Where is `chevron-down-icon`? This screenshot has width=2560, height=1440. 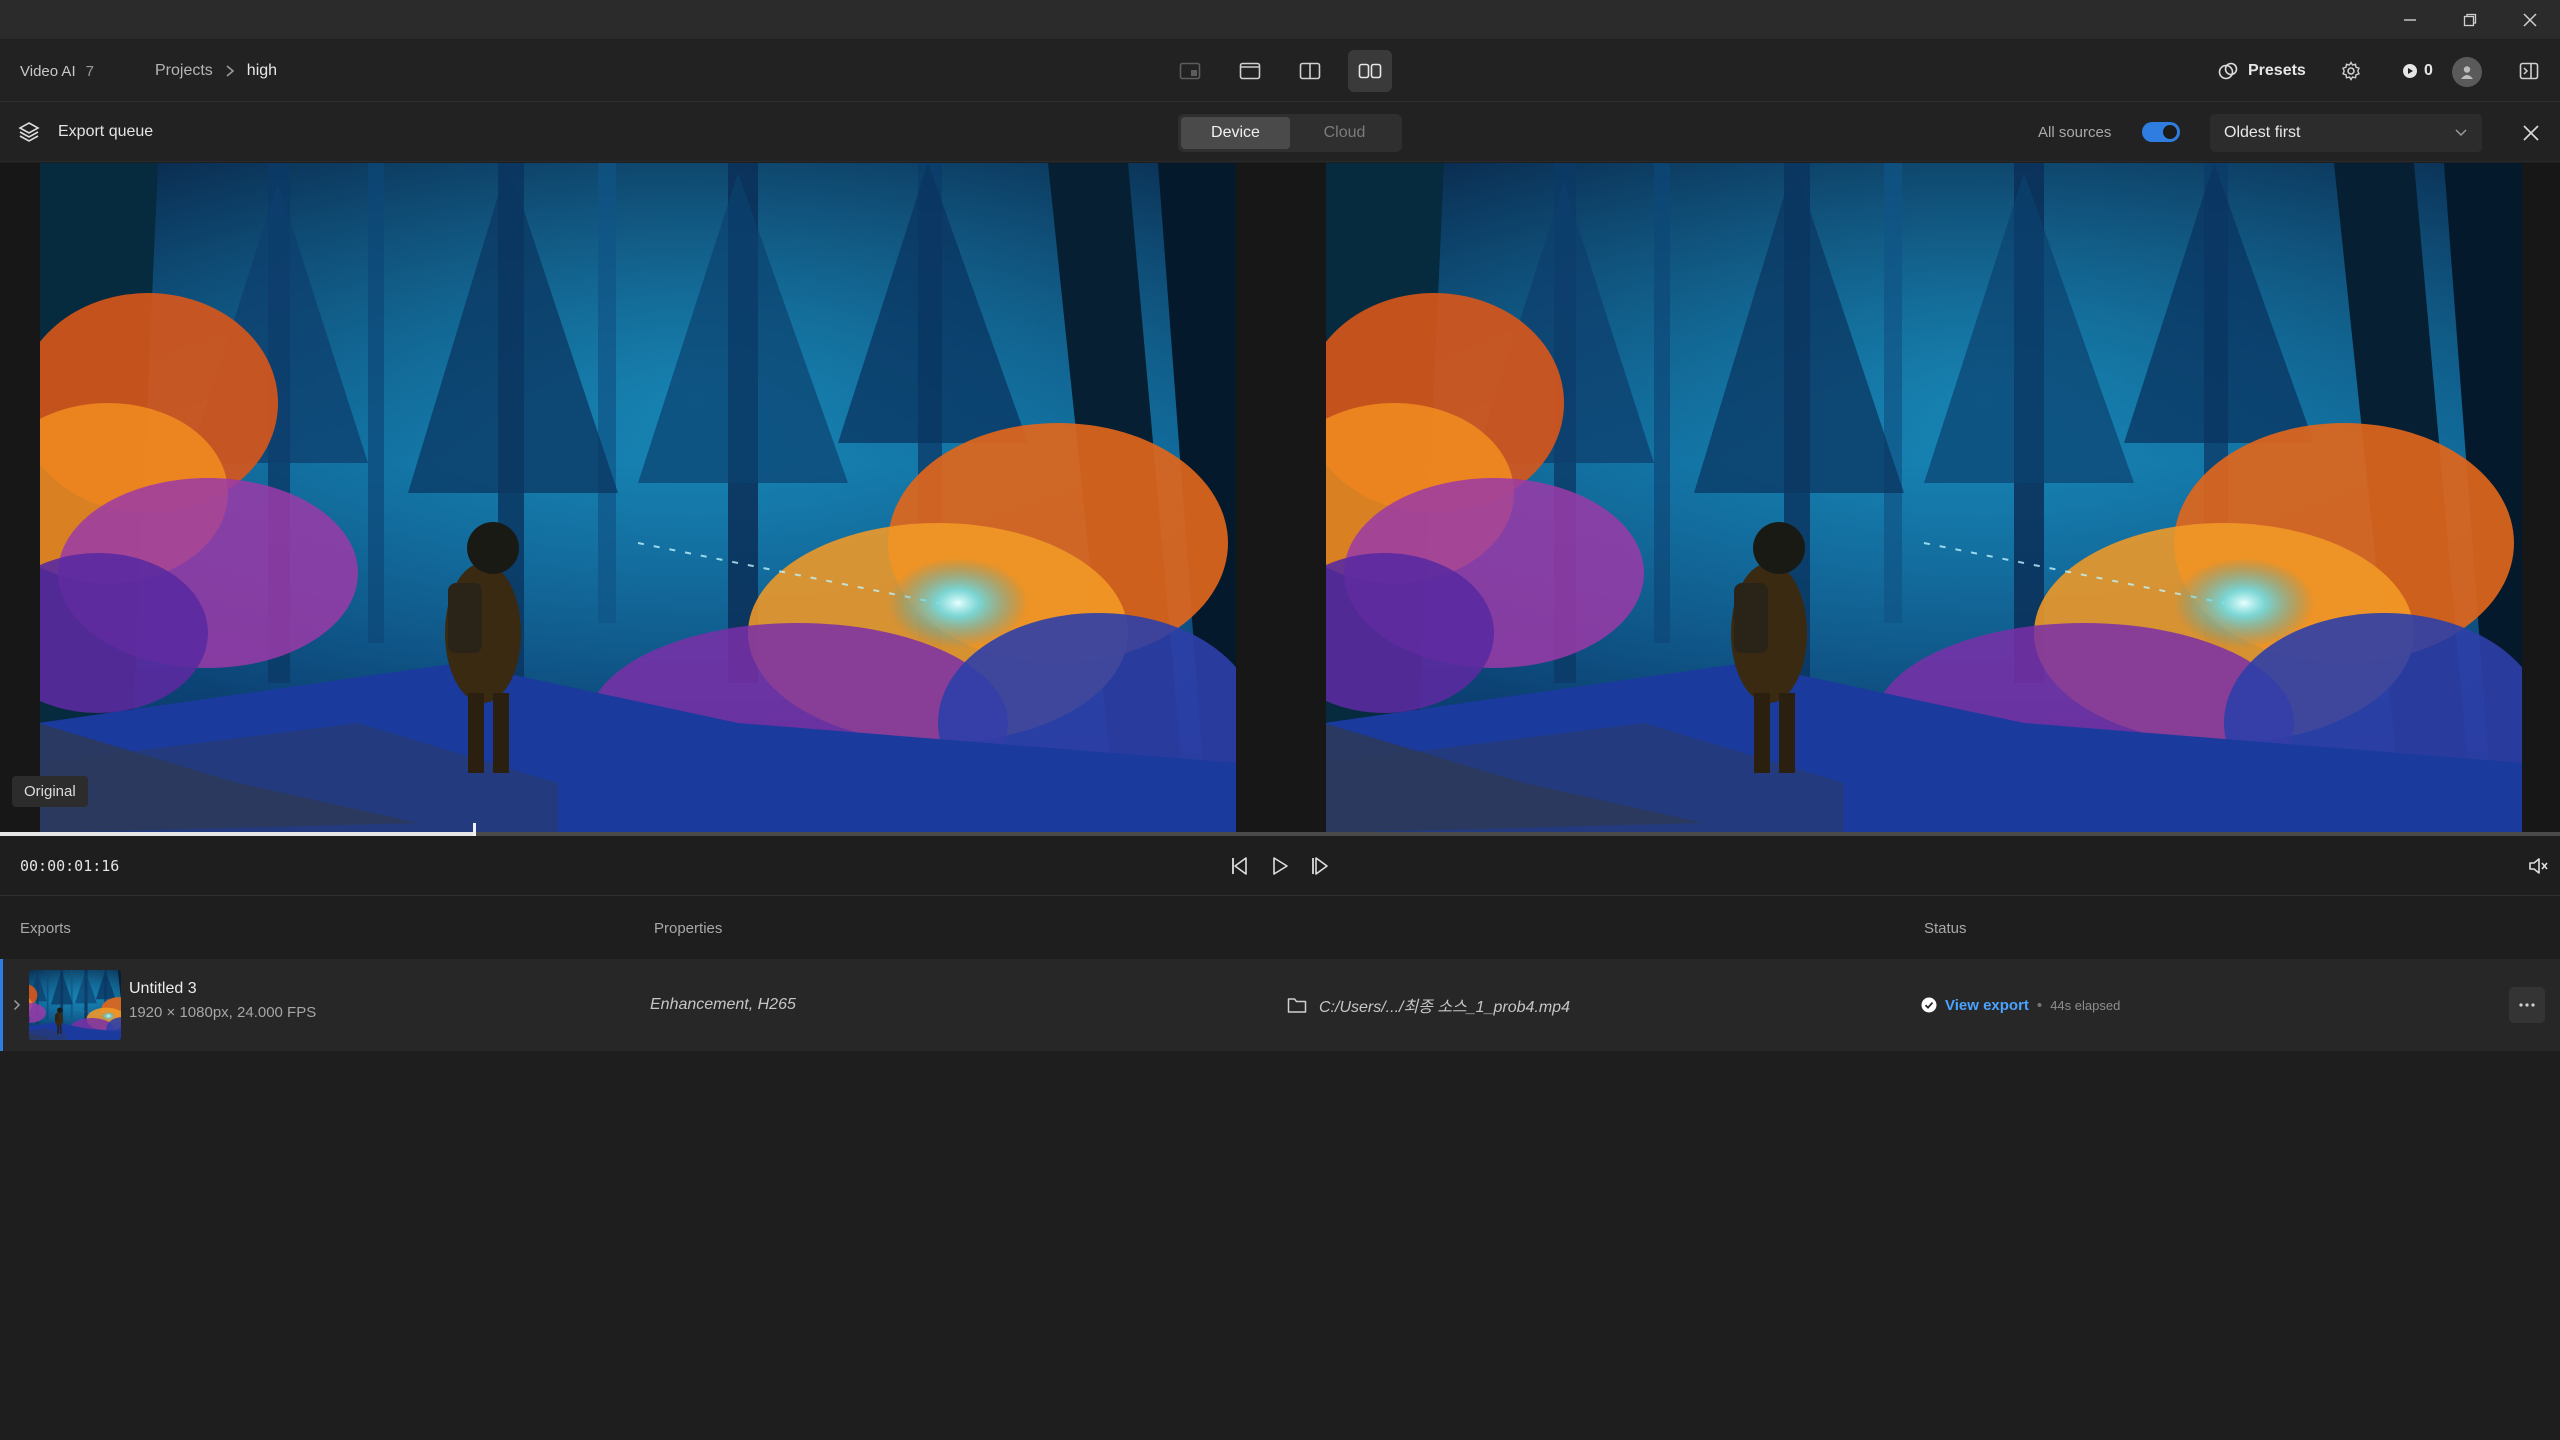
chevron-down-icon is located at coordinates (2461, 133).